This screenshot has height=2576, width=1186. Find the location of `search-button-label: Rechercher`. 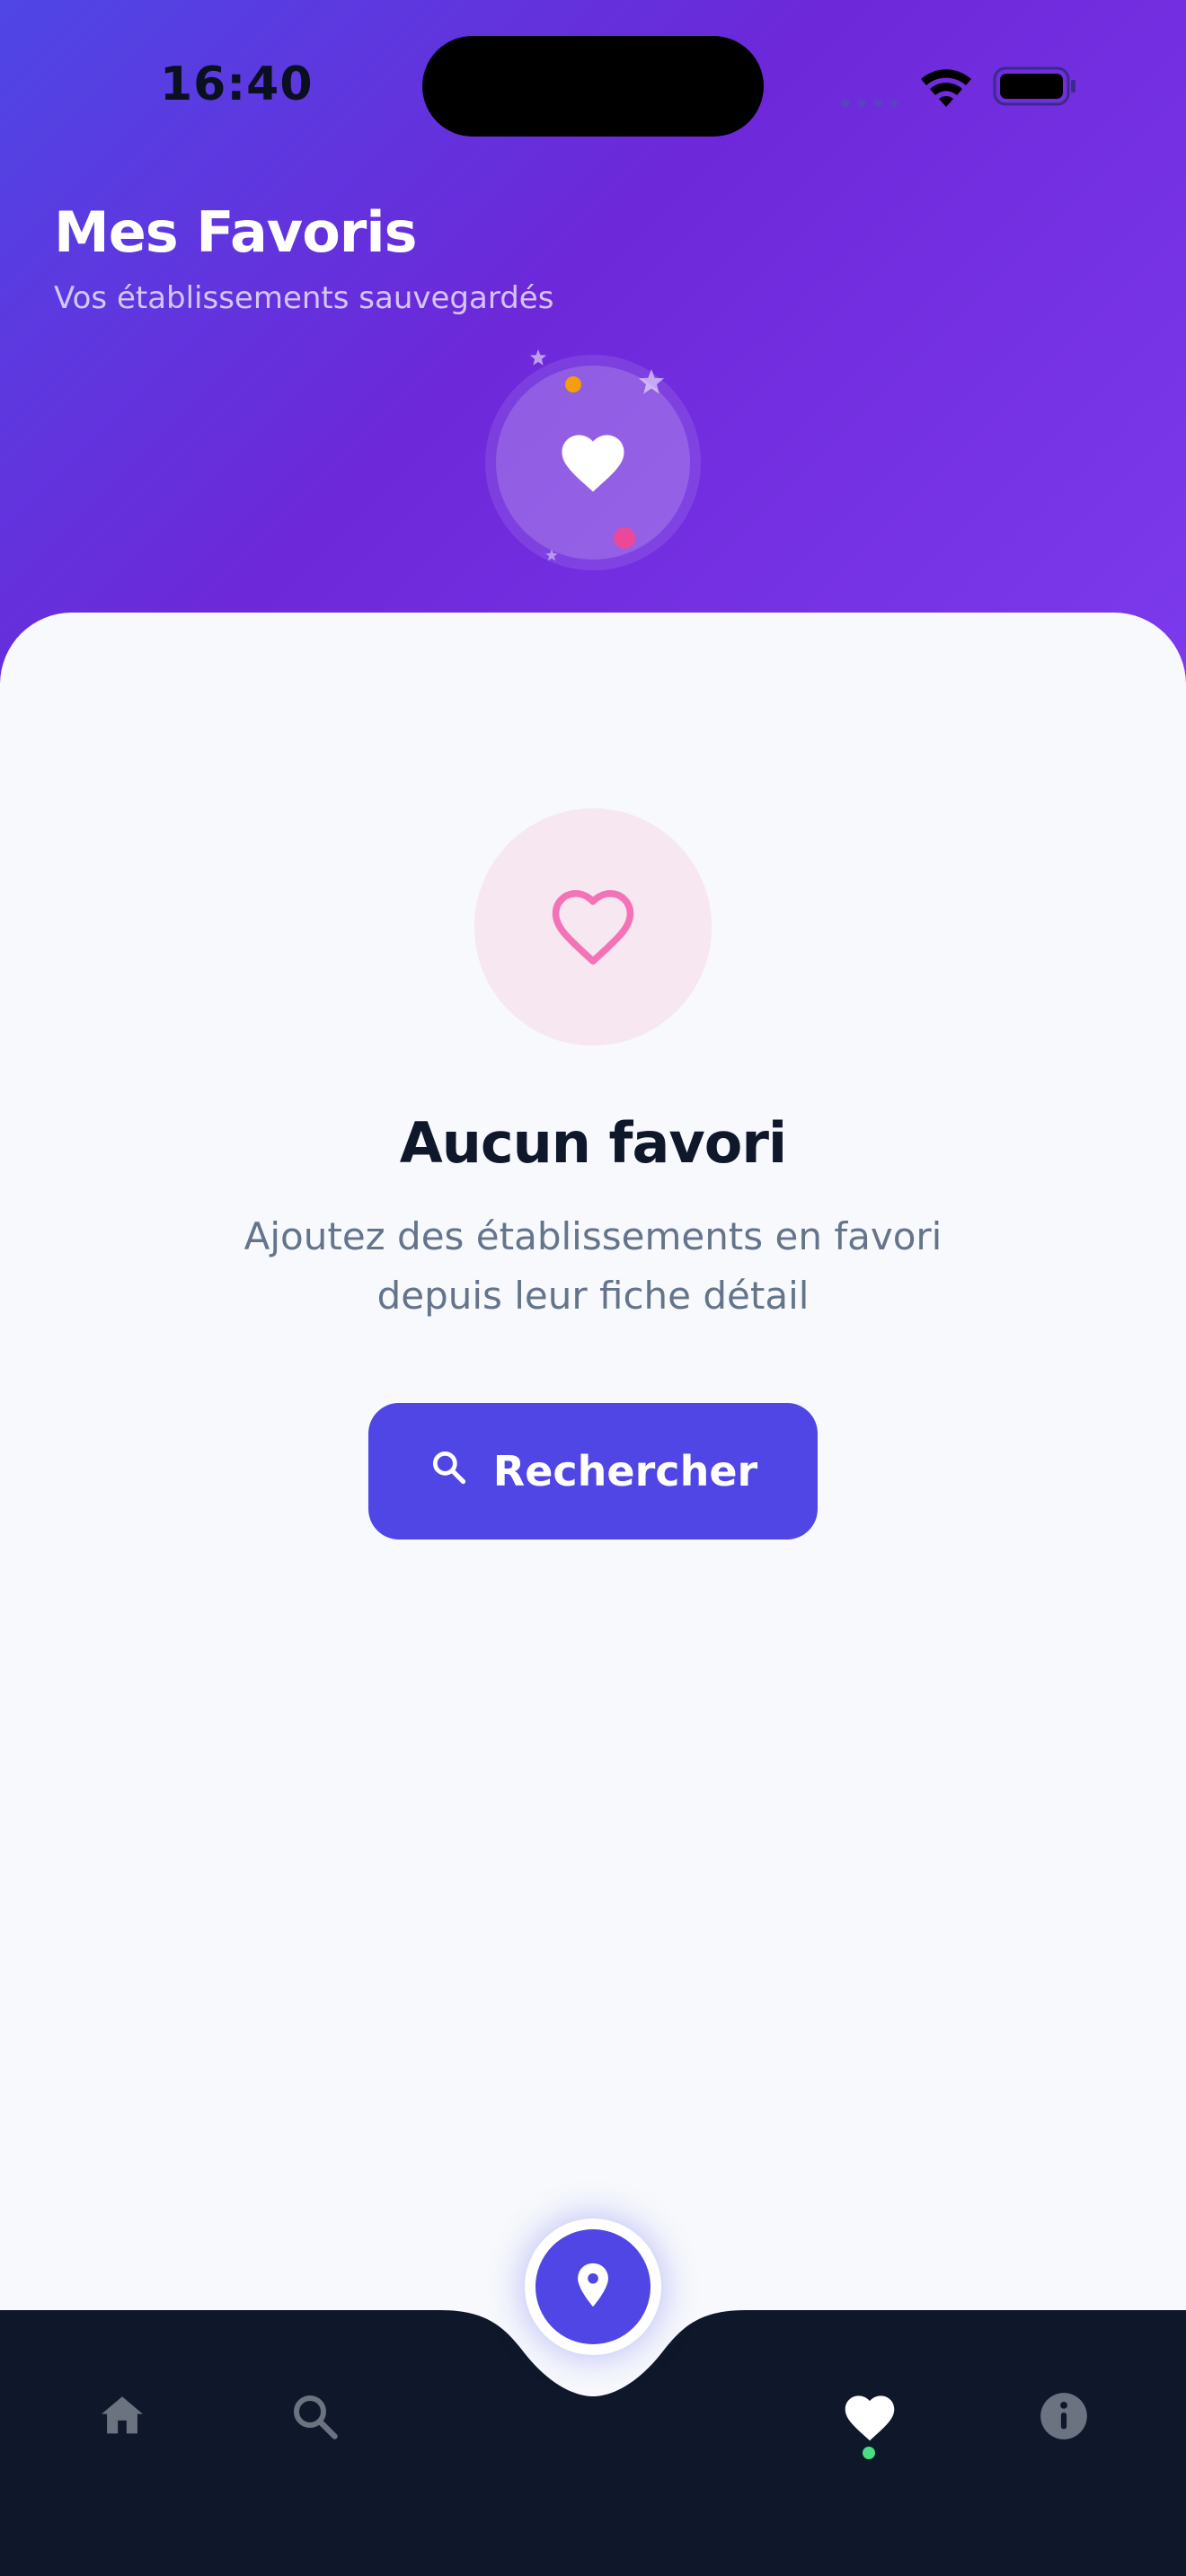

search-button-label: Rechercher is located at coordinates (625, 1471).